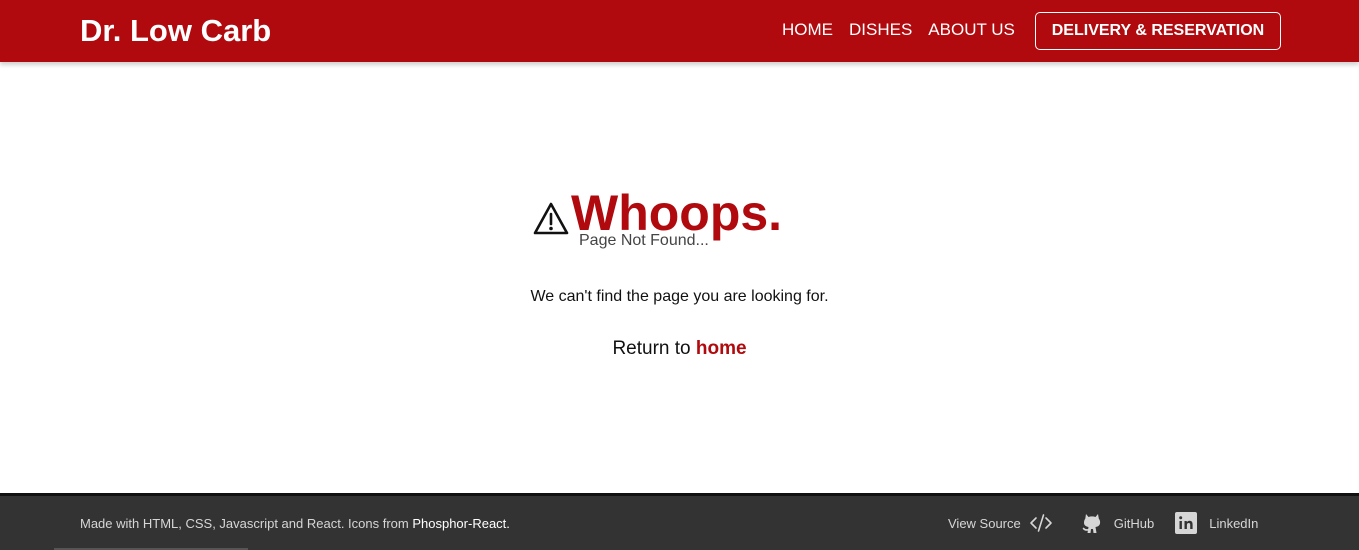  I want to click on return-home-link: home, so click(721, 348).